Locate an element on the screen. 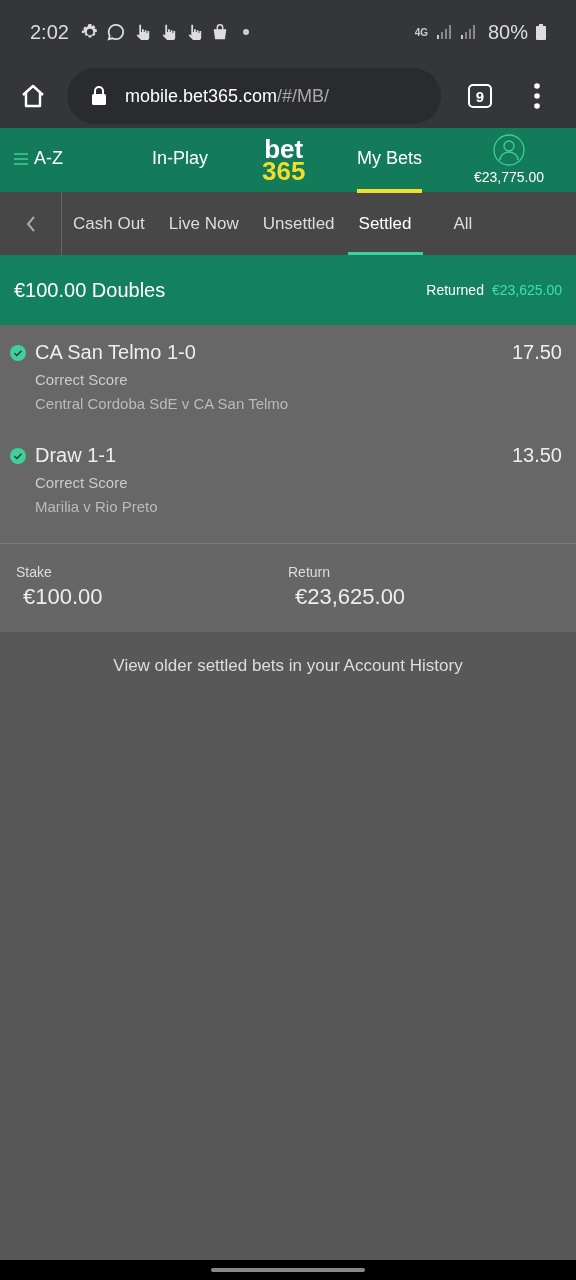  returned-amount: €23,625.00 is located at coordinates (526, 290).